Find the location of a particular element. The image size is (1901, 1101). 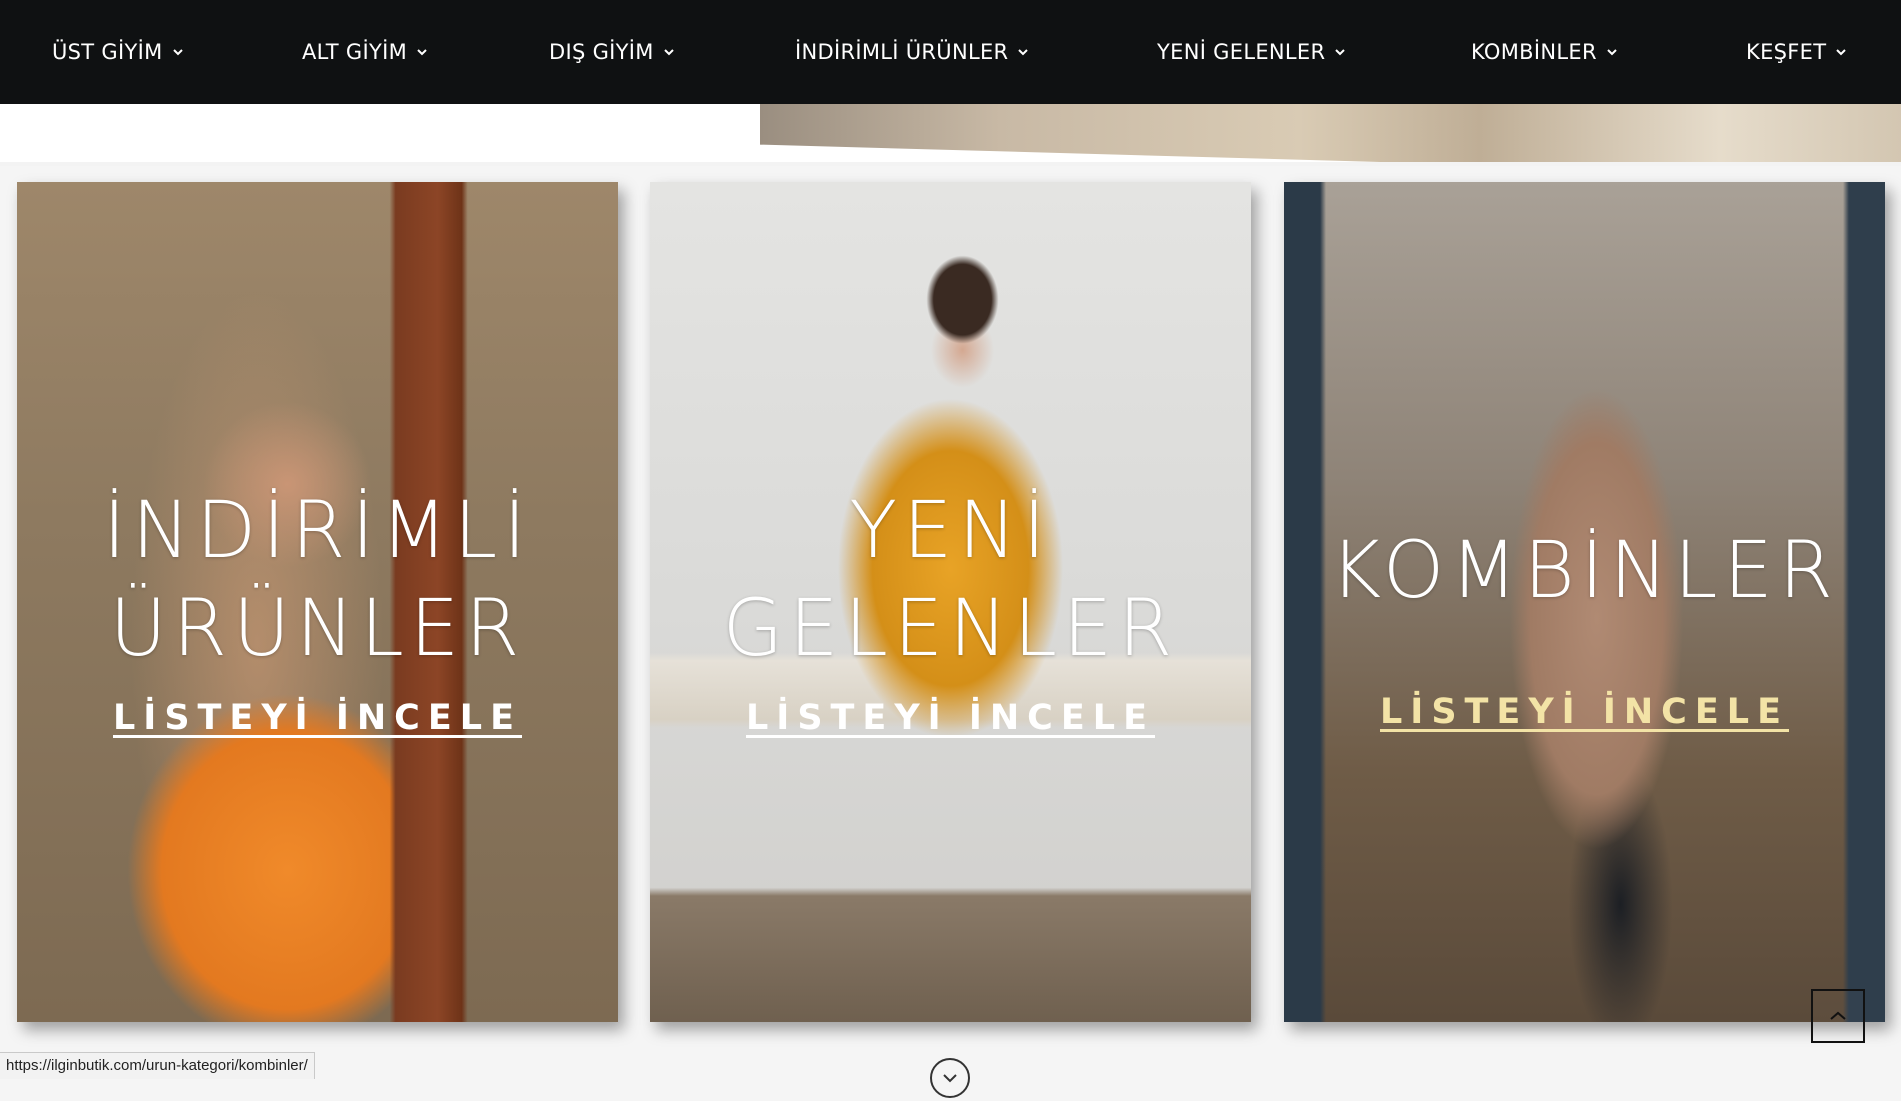

nav-item-label: KEŞFET is located at coordinates (1786, 52).